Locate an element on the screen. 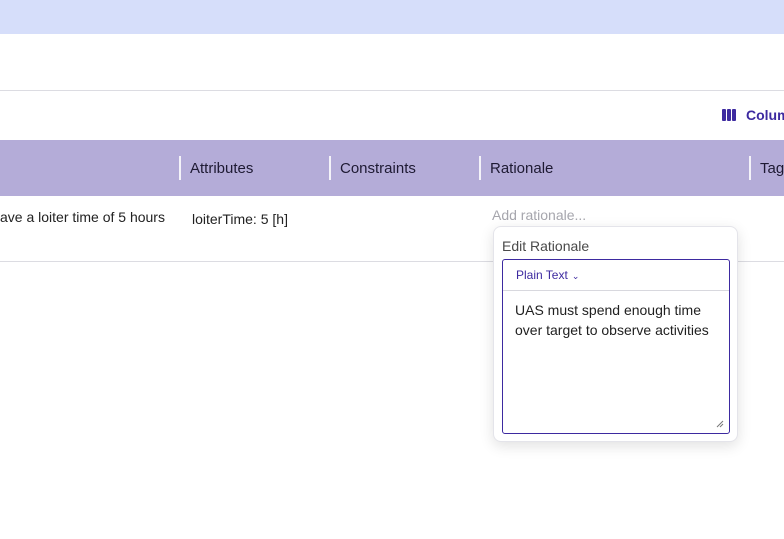  table-toolbar: Columns is located at coordinates (392, 115).